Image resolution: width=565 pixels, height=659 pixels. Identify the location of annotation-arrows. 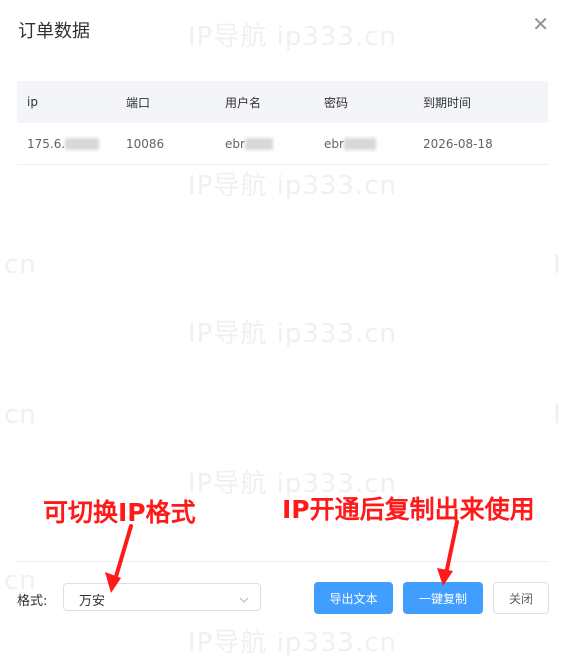
(282, 556).